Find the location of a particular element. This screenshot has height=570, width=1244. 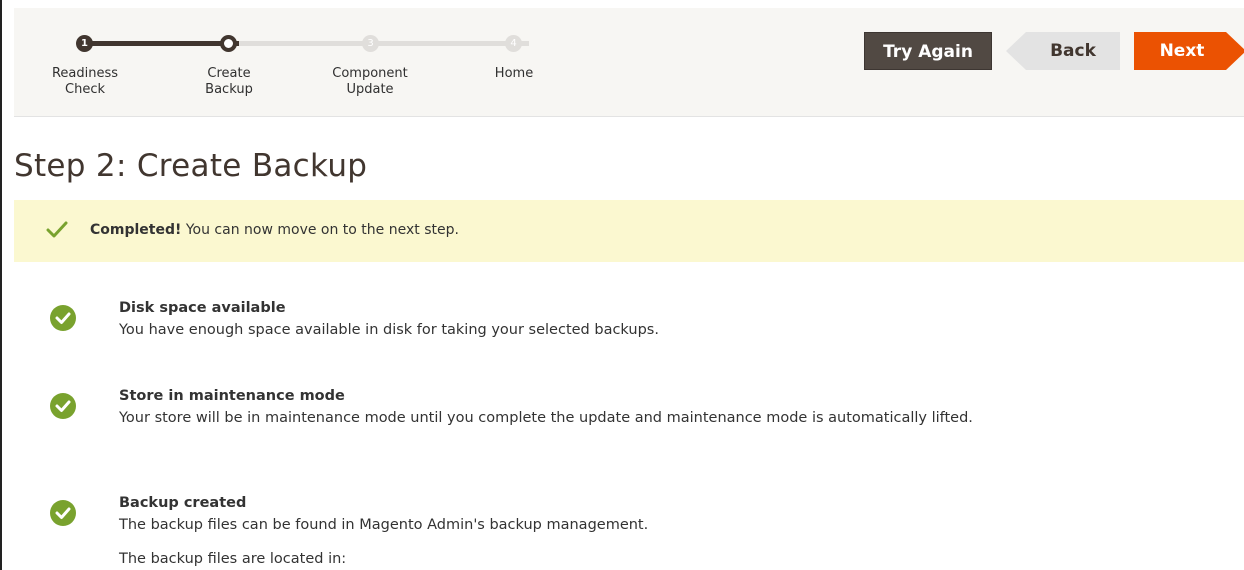

page-title: Step 2: Create Backup is located at coordinates (191, 166).